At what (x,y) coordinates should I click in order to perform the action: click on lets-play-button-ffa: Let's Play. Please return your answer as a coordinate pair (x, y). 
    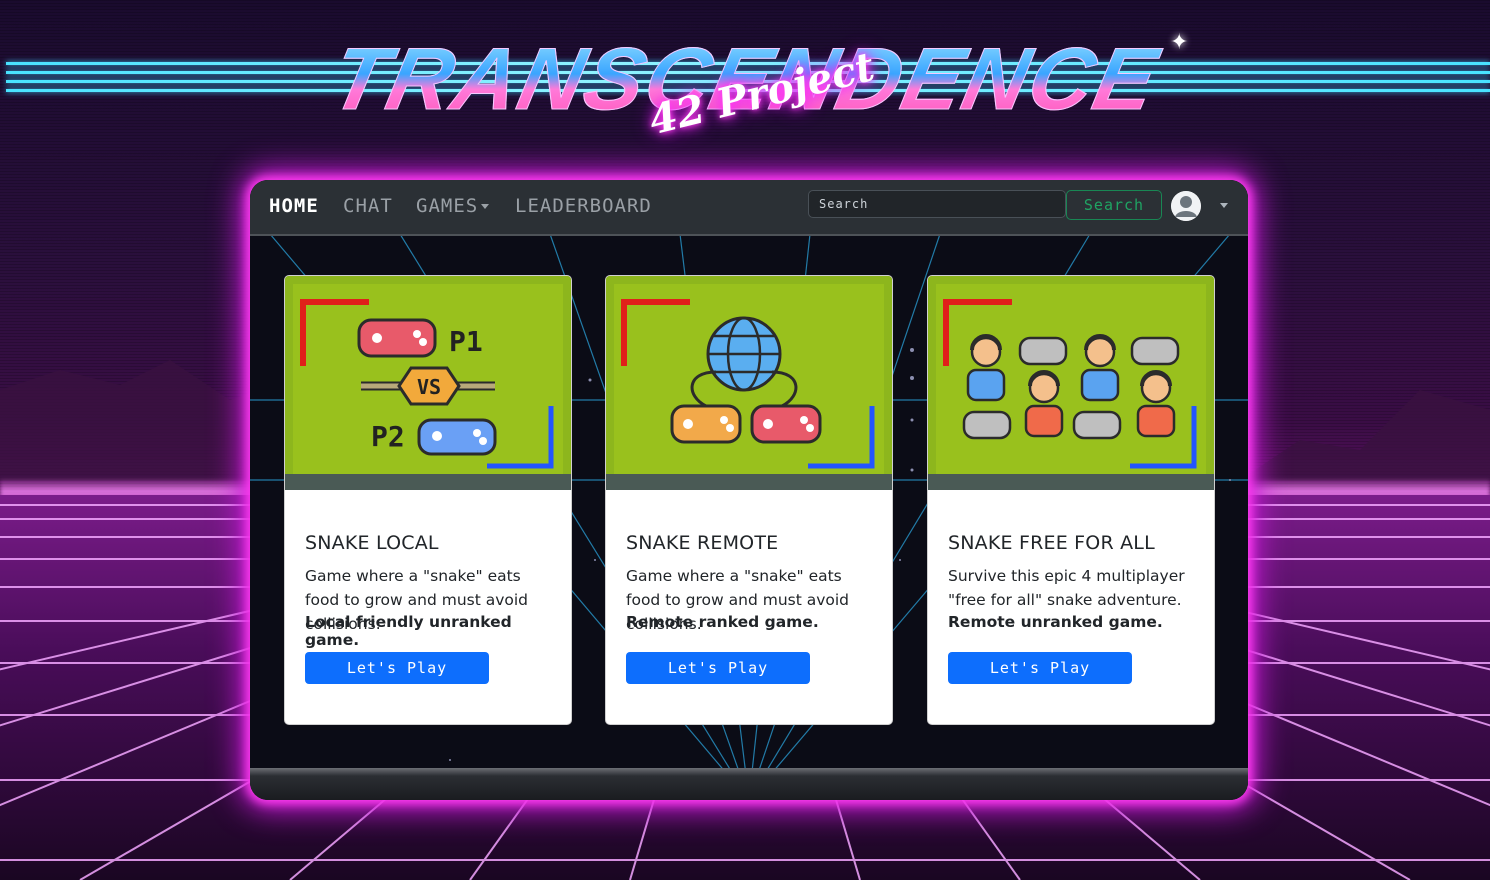
    Looking at the image, I should click on (1040, 668).